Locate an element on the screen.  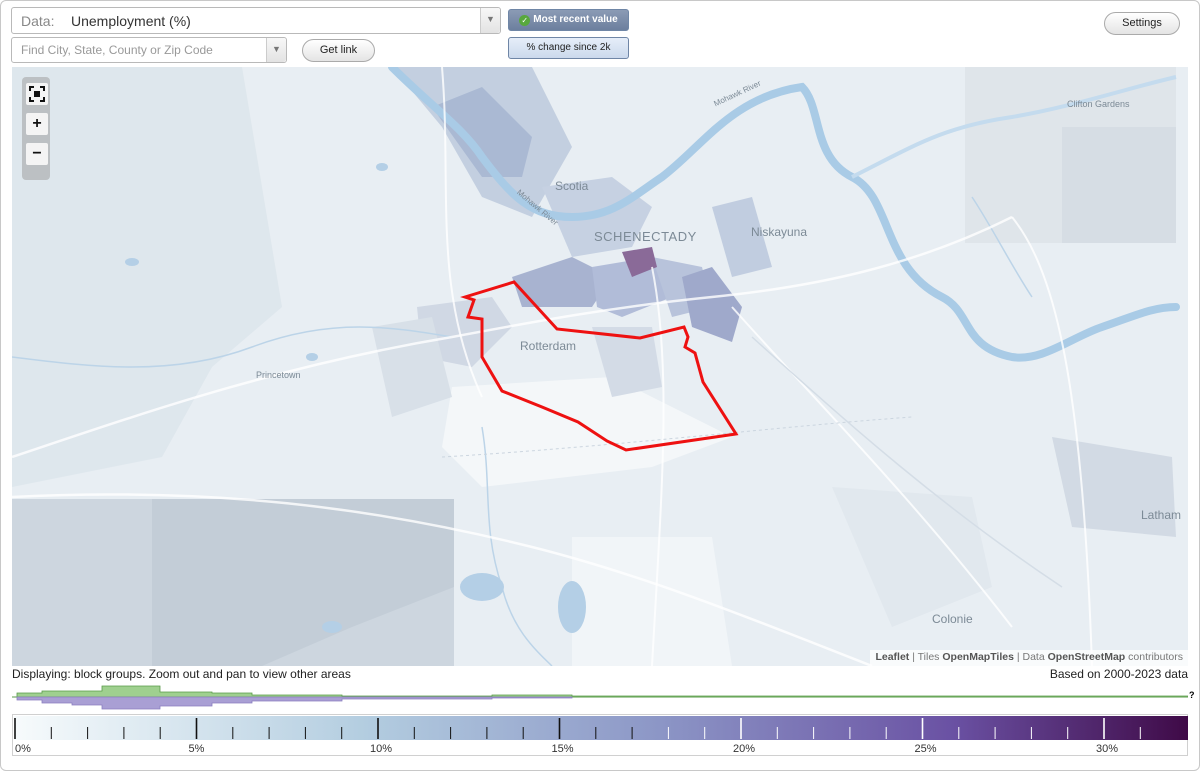
fit-bounds-icon is located at coordinates (37, 94).